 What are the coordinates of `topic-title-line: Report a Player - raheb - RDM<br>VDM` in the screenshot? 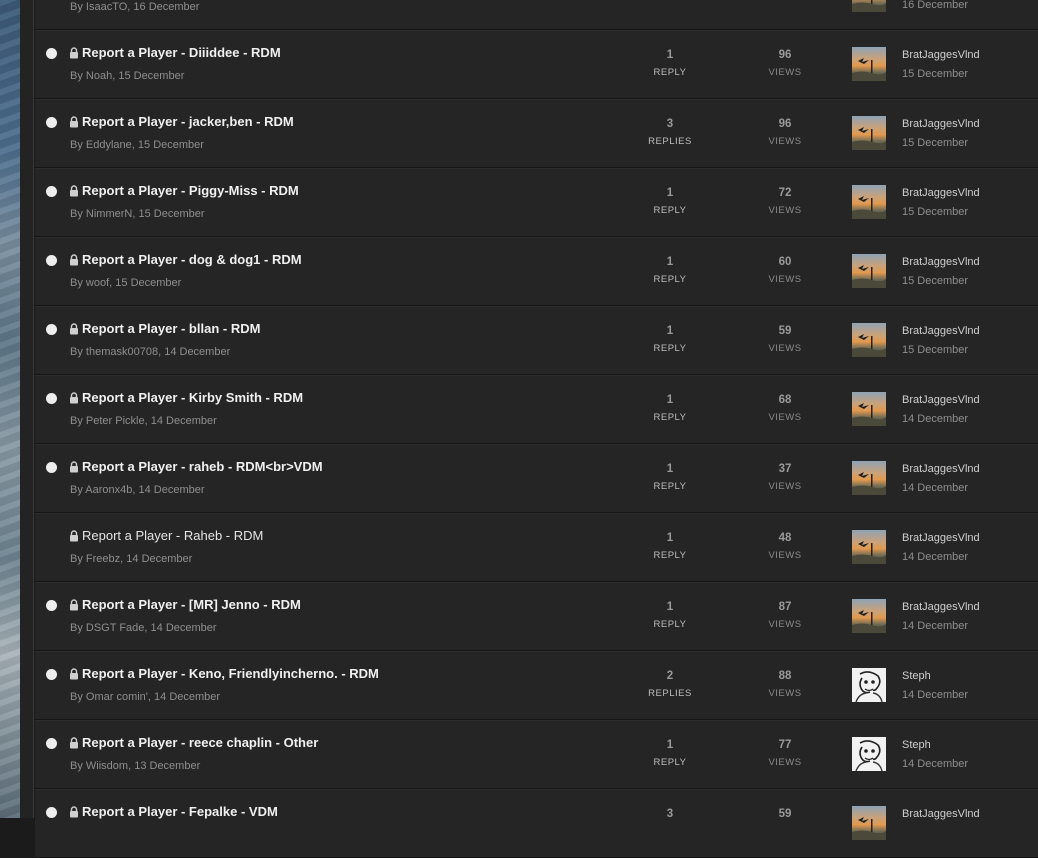 It's located at (196, 466).